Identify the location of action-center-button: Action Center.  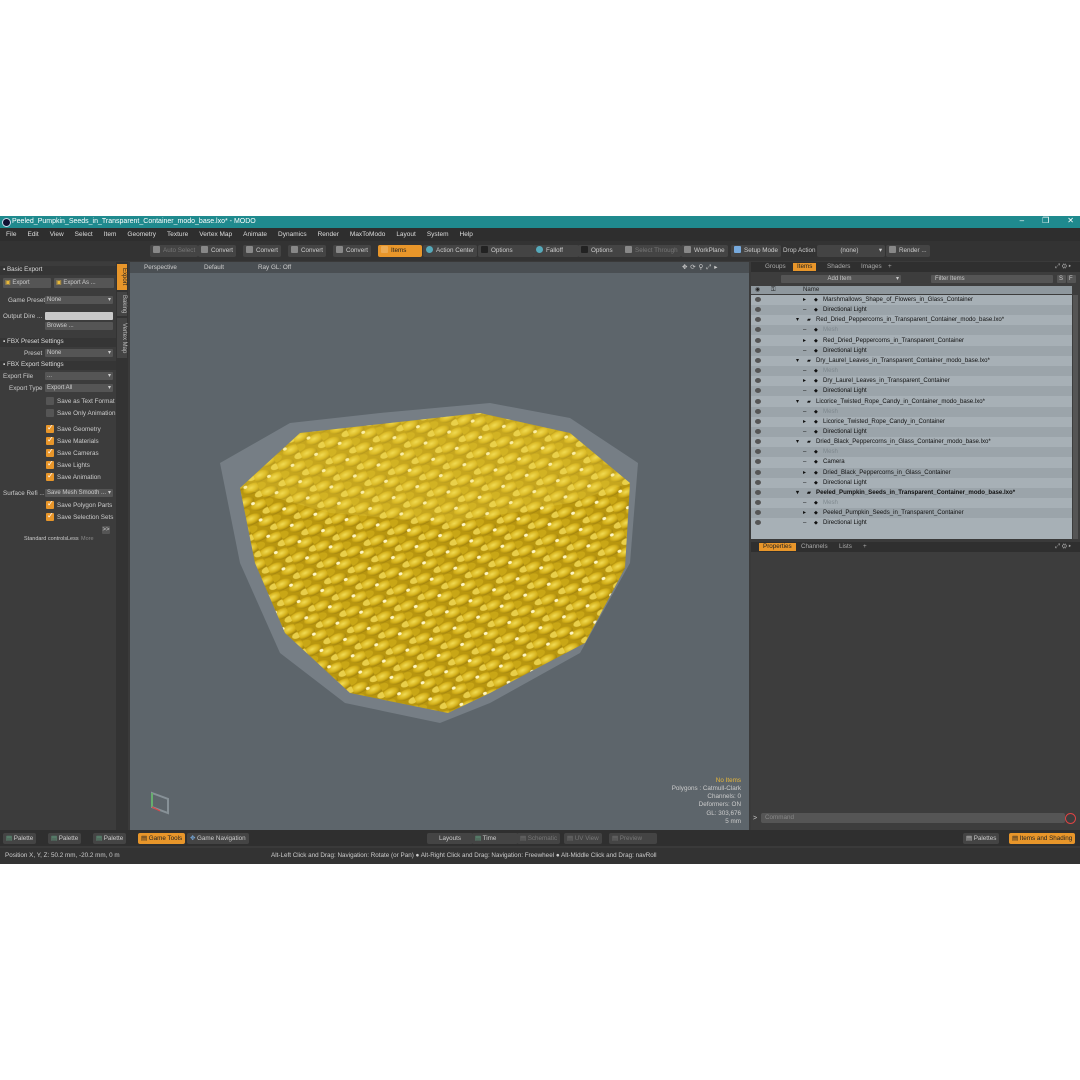
(450, 251).